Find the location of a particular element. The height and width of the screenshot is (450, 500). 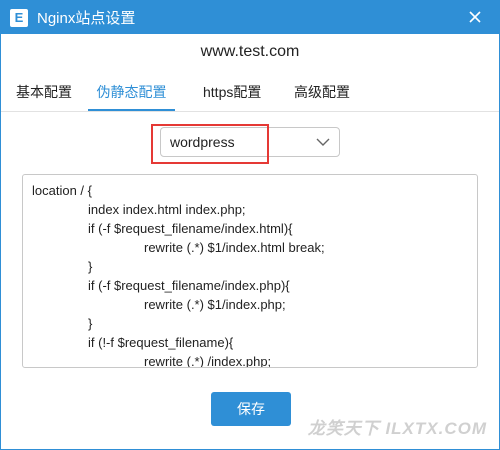

tab-advanced-config: 高级配置 is located at coordinates (322, 92).